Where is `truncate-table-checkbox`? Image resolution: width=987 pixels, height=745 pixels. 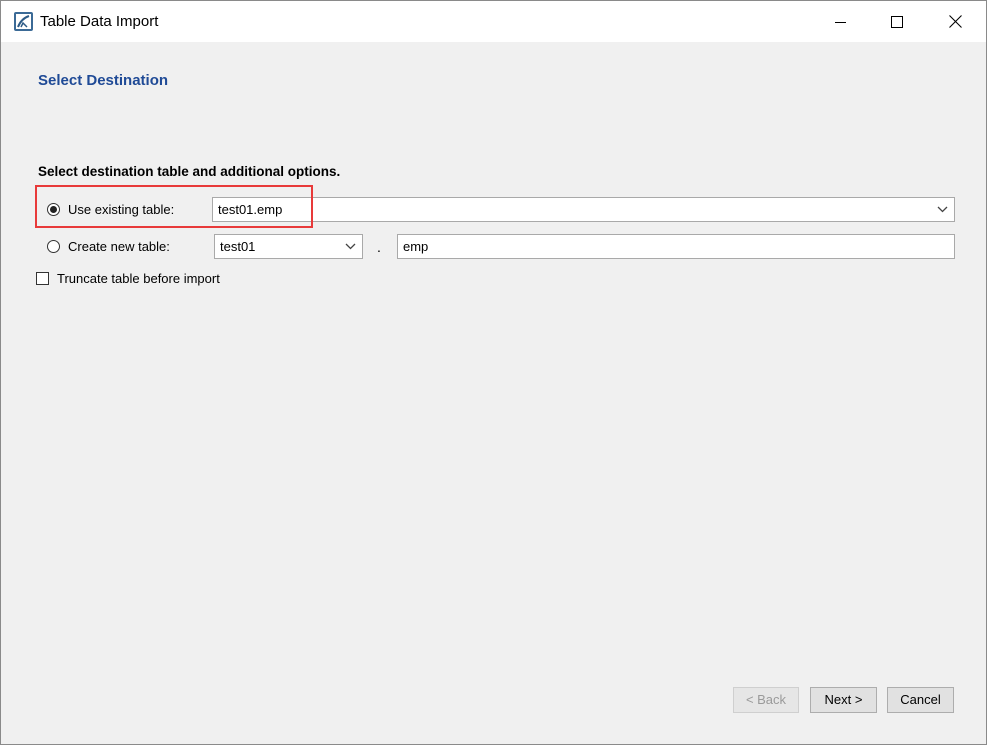 truncate-table-checkbox is located at coordinates (42, 278).